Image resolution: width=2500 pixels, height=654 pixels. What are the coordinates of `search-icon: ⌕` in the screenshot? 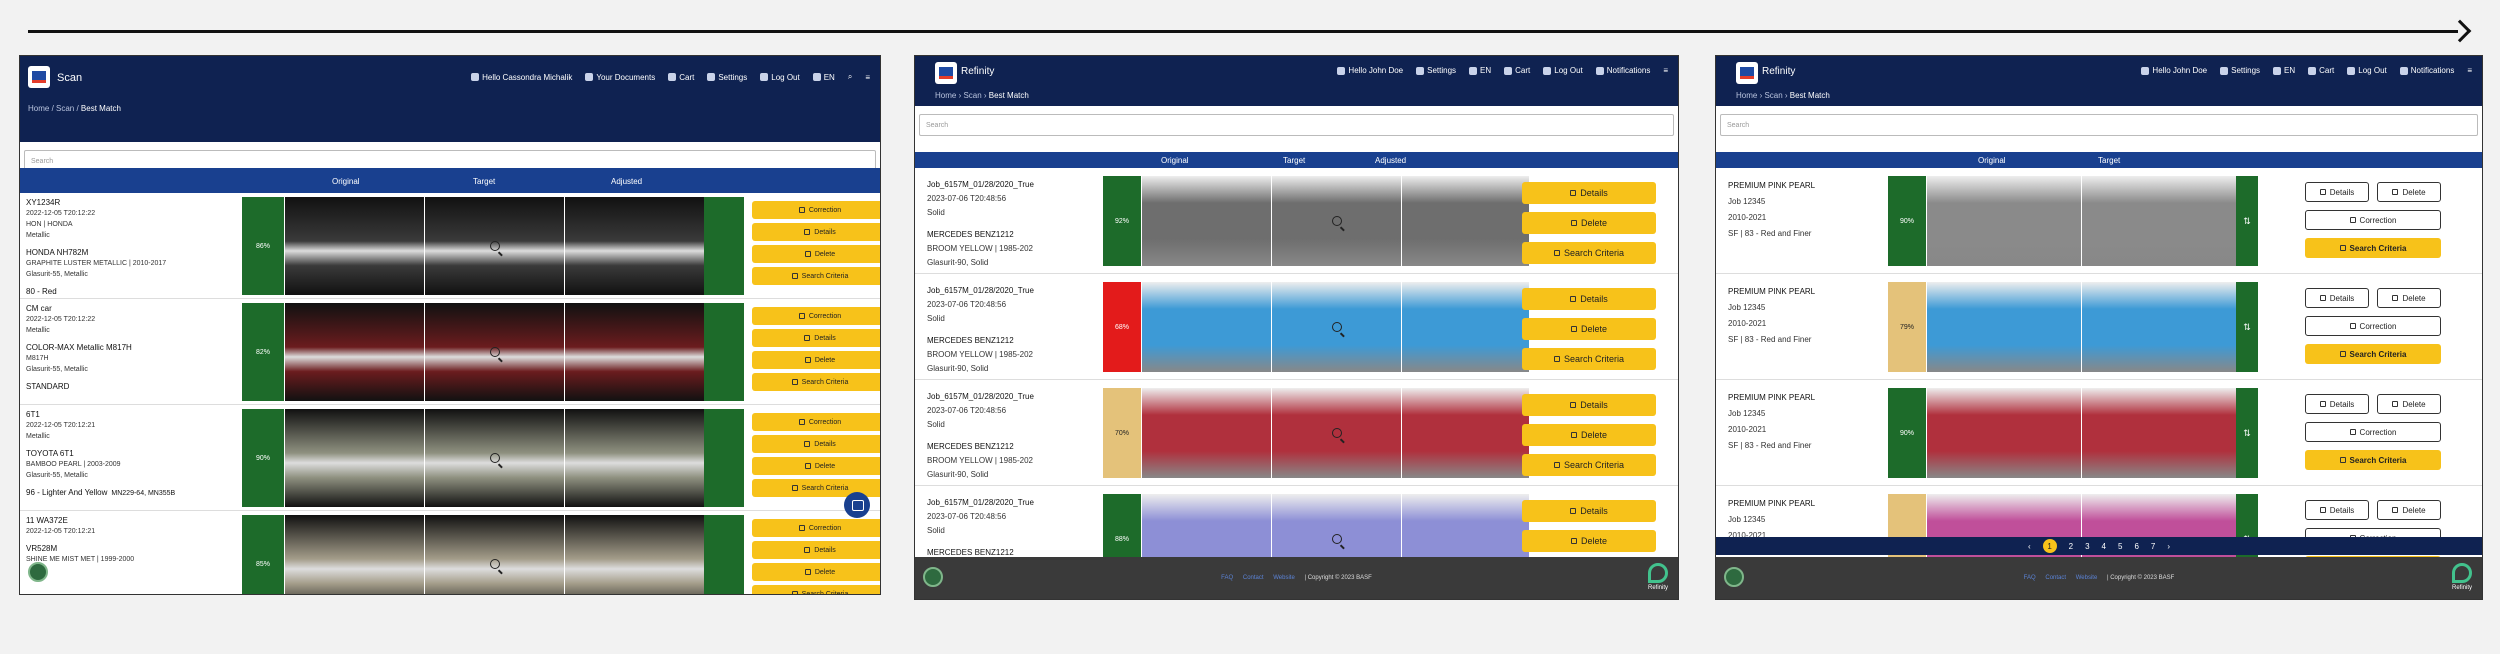 It's located at (850, 77).